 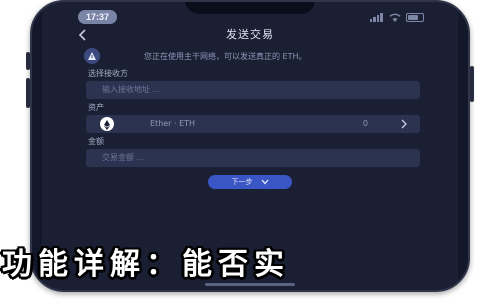 What do you see at coordinates (415, 17) in the screenshot?
I see `battery-icon` at bounding box center [415, 17].